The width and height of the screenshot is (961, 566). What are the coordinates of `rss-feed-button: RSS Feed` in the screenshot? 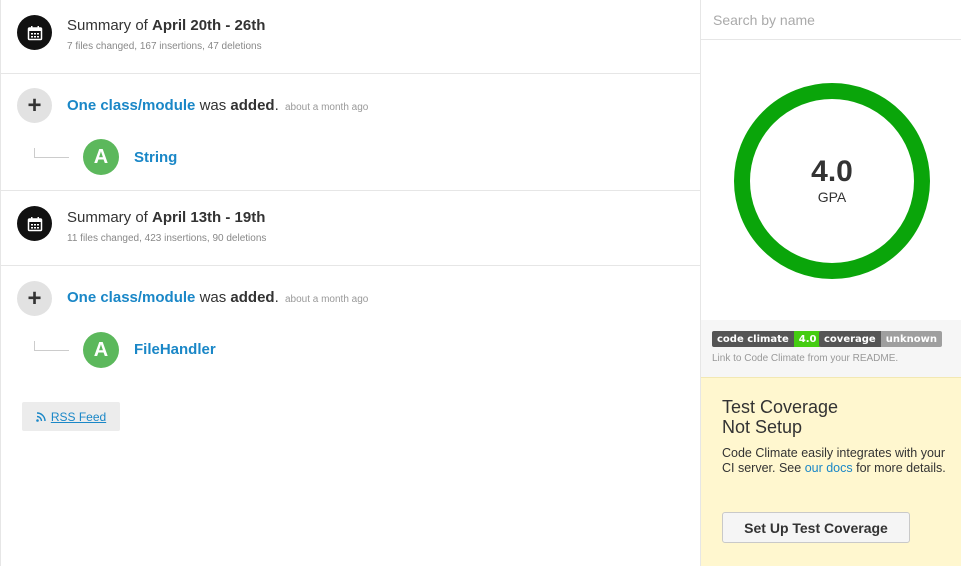 It's located at (71, 416).